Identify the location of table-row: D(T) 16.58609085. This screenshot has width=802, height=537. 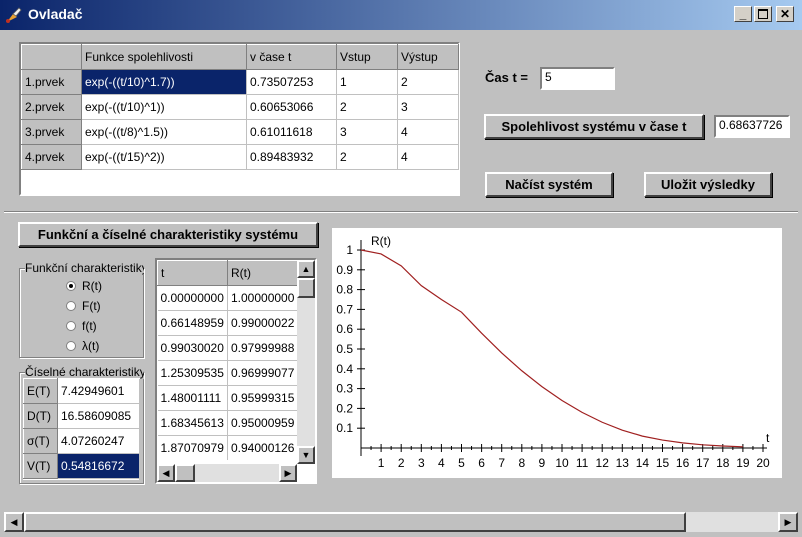
(81, 416).